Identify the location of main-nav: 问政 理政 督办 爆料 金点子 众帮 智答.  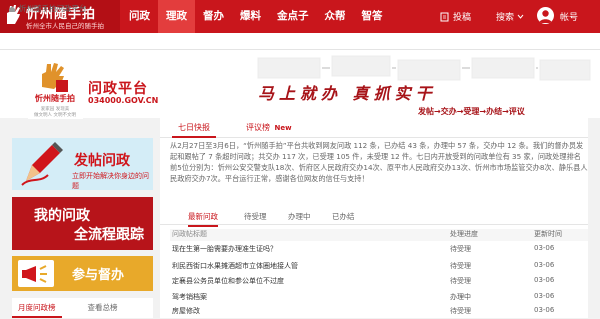
(256, 16).